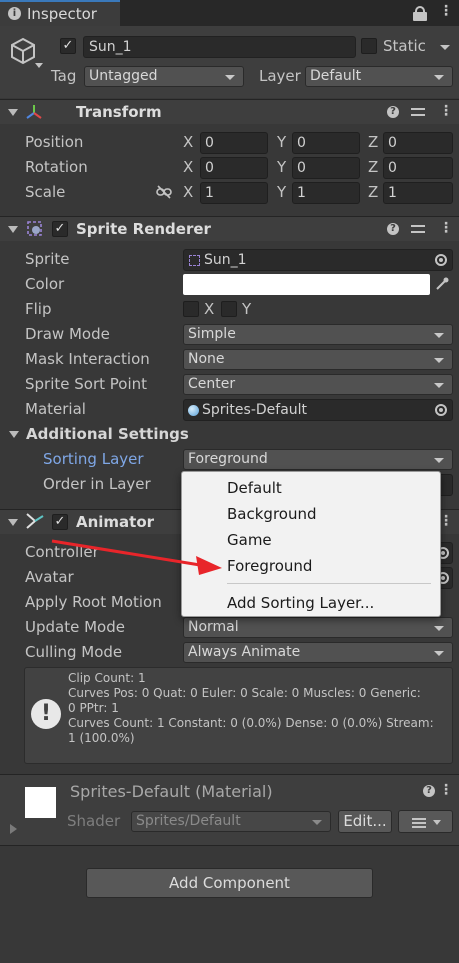  What do you see at coordinates (136, 557) in the screenshot?
I see `red-annotation-arrow` at bounding box center [136, 557].